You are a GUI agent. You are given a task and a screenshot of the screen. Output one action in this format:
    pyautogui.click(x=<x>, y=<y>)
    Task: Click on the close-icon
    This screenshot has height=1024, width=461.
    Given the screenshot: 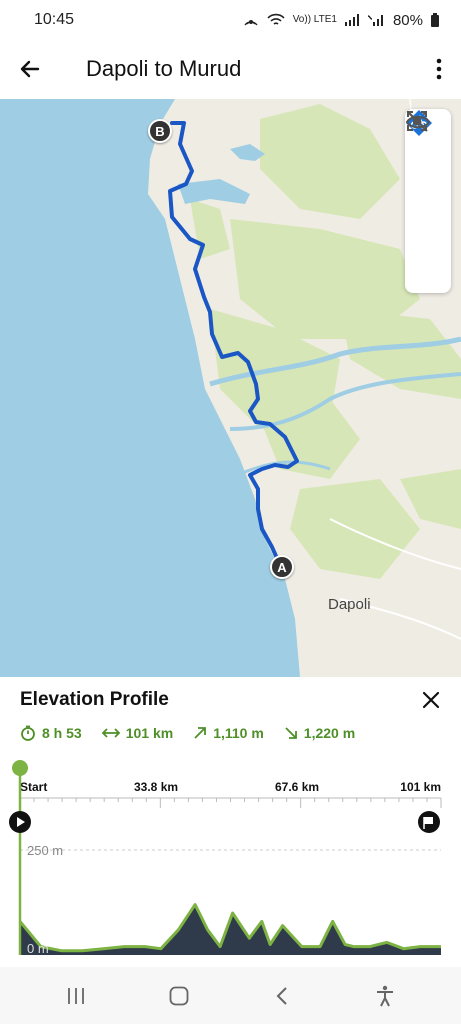 What is the action you would take?
    pyautogui.click(x=431, y=700)
    